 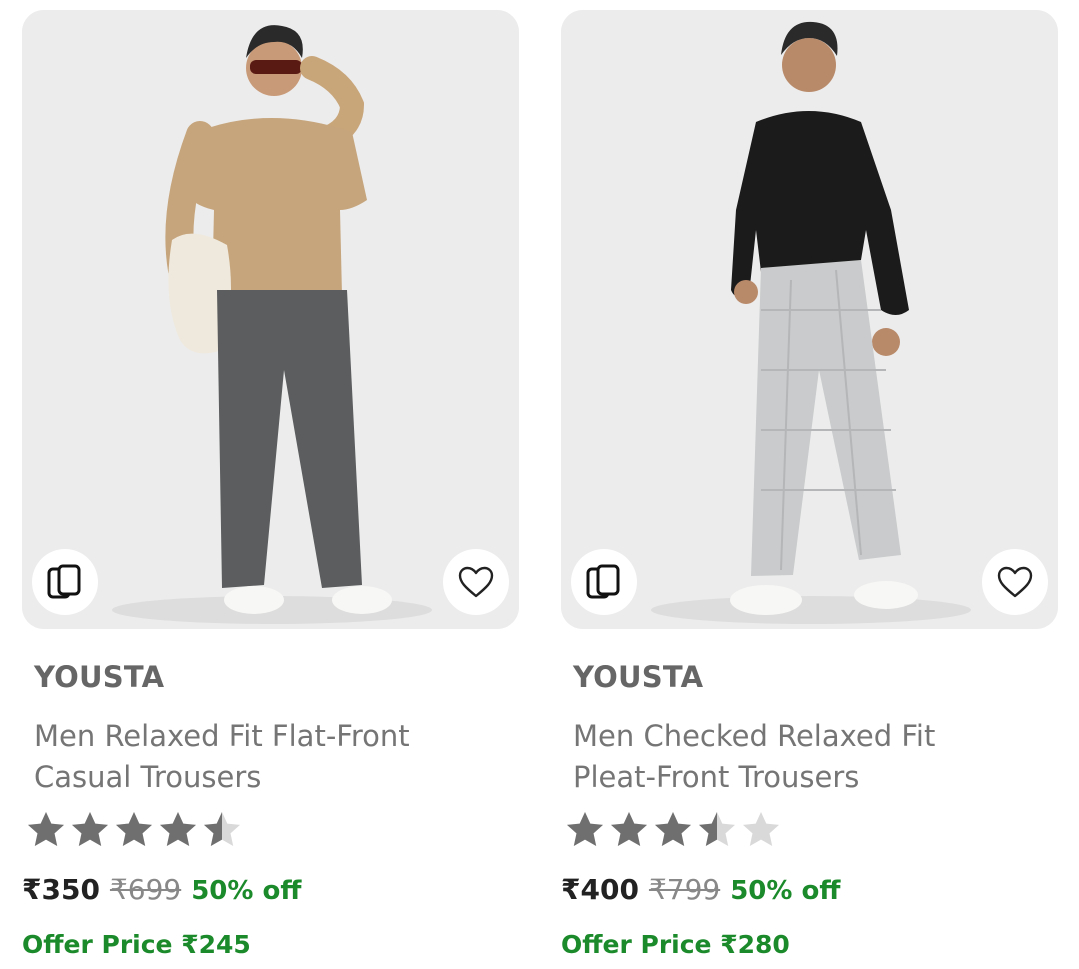 I want to click on offer-price: Offer Price ₹245, so click(x=136, y=944).